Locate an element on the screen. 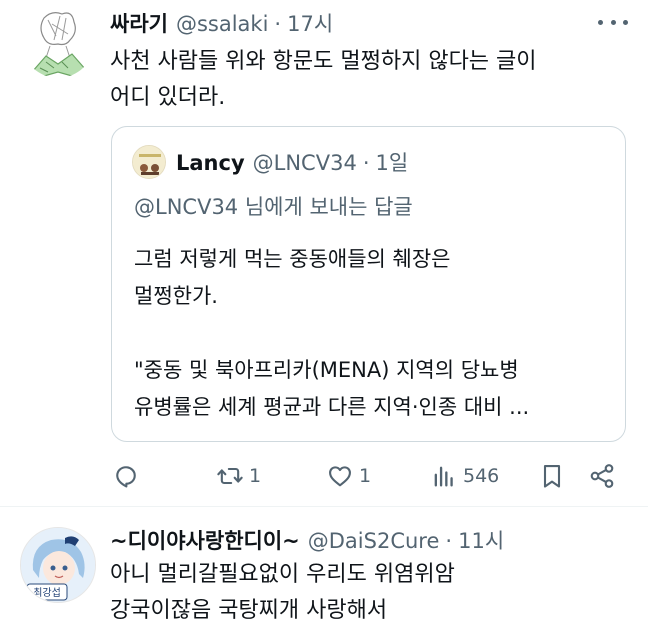  views-button: 546 is located at coordinates (464, 476).